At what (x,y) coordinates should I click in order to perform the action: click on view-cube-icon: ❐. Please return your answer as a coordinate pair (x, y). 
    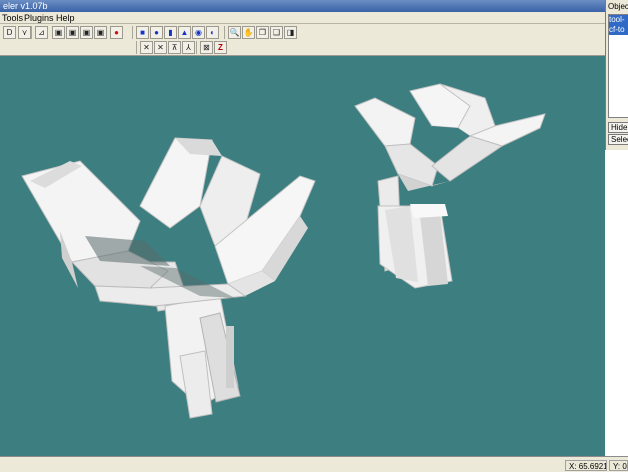
    Looking at the image, I should click on (262, 32).